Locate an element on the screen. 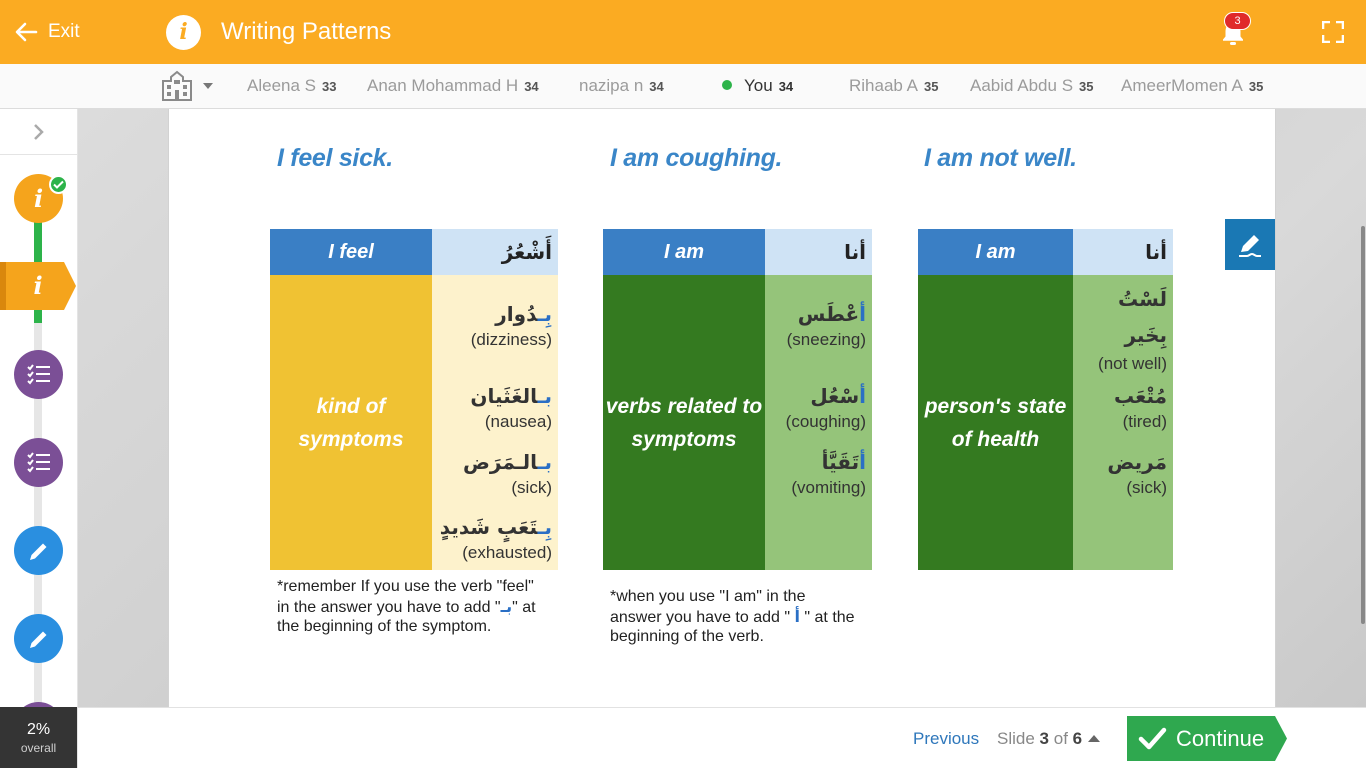 The image size is (1366, 768). example-arabic: بِـتَعَبٍ شَديدٍ is located at coordinates (495, 527).